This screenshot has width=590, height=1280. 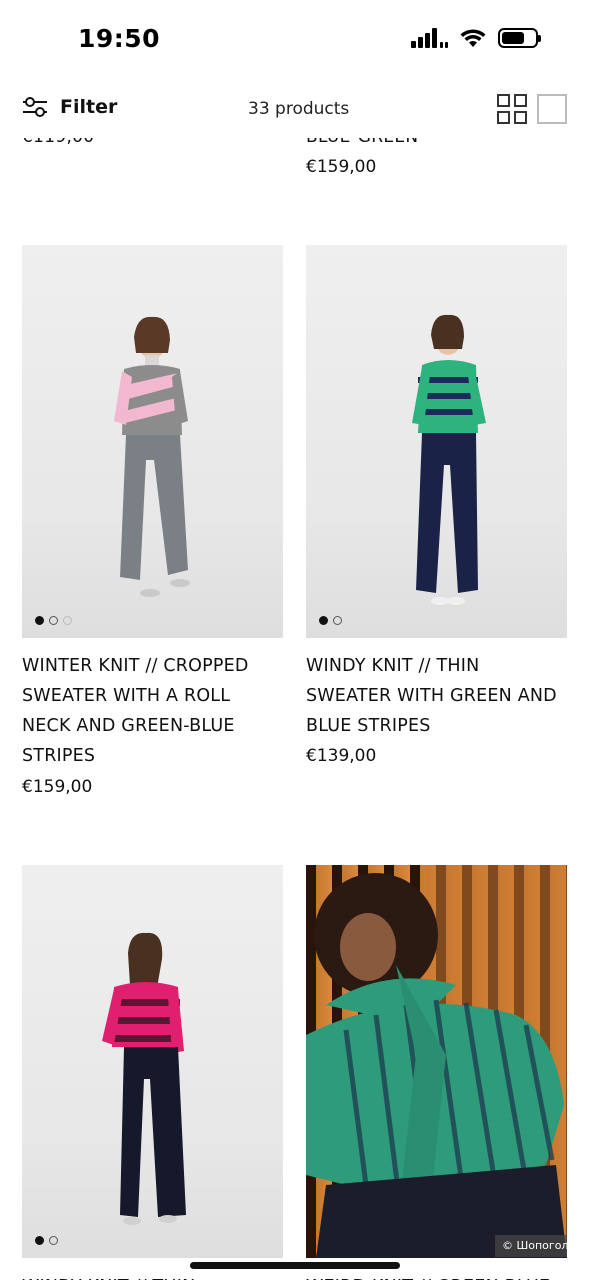 What do you see at coordinates (295, 40) in the screenshot?
I see `status-bar: 19:50` at bounding box center [295, 40].